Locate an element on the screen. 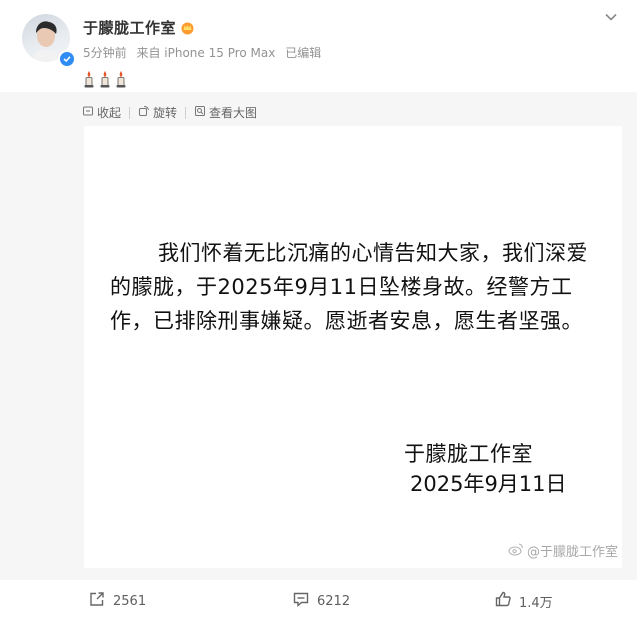 The image size is (637, 618). action-bar: 2561 6212 1.4万 is located at coordinates (318, 600).